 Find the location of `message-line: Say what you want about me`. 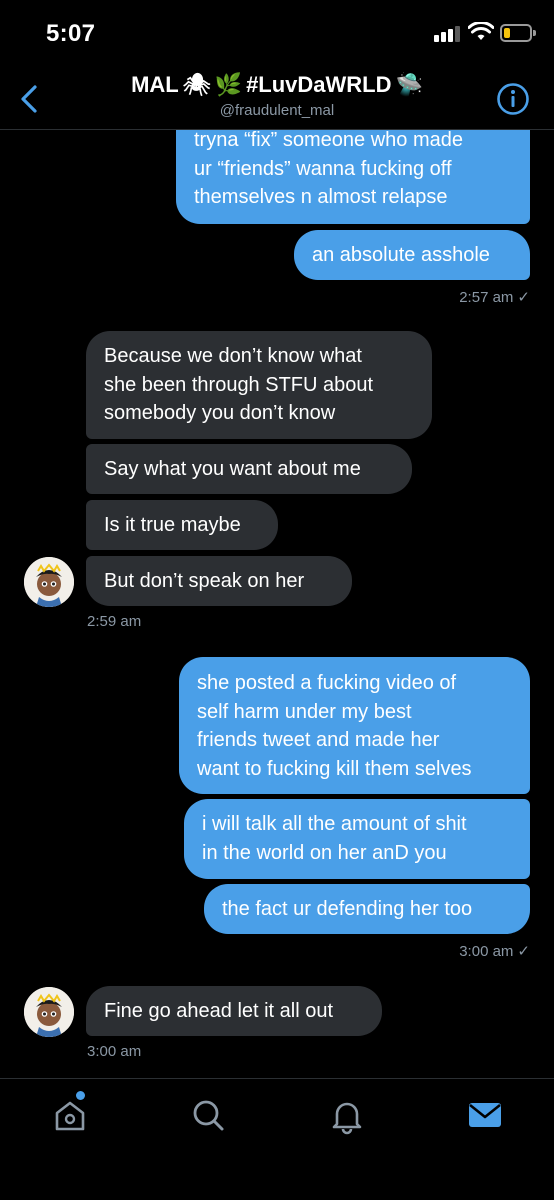

message-line: Say what you want about me is located at coordinates (232, 469).